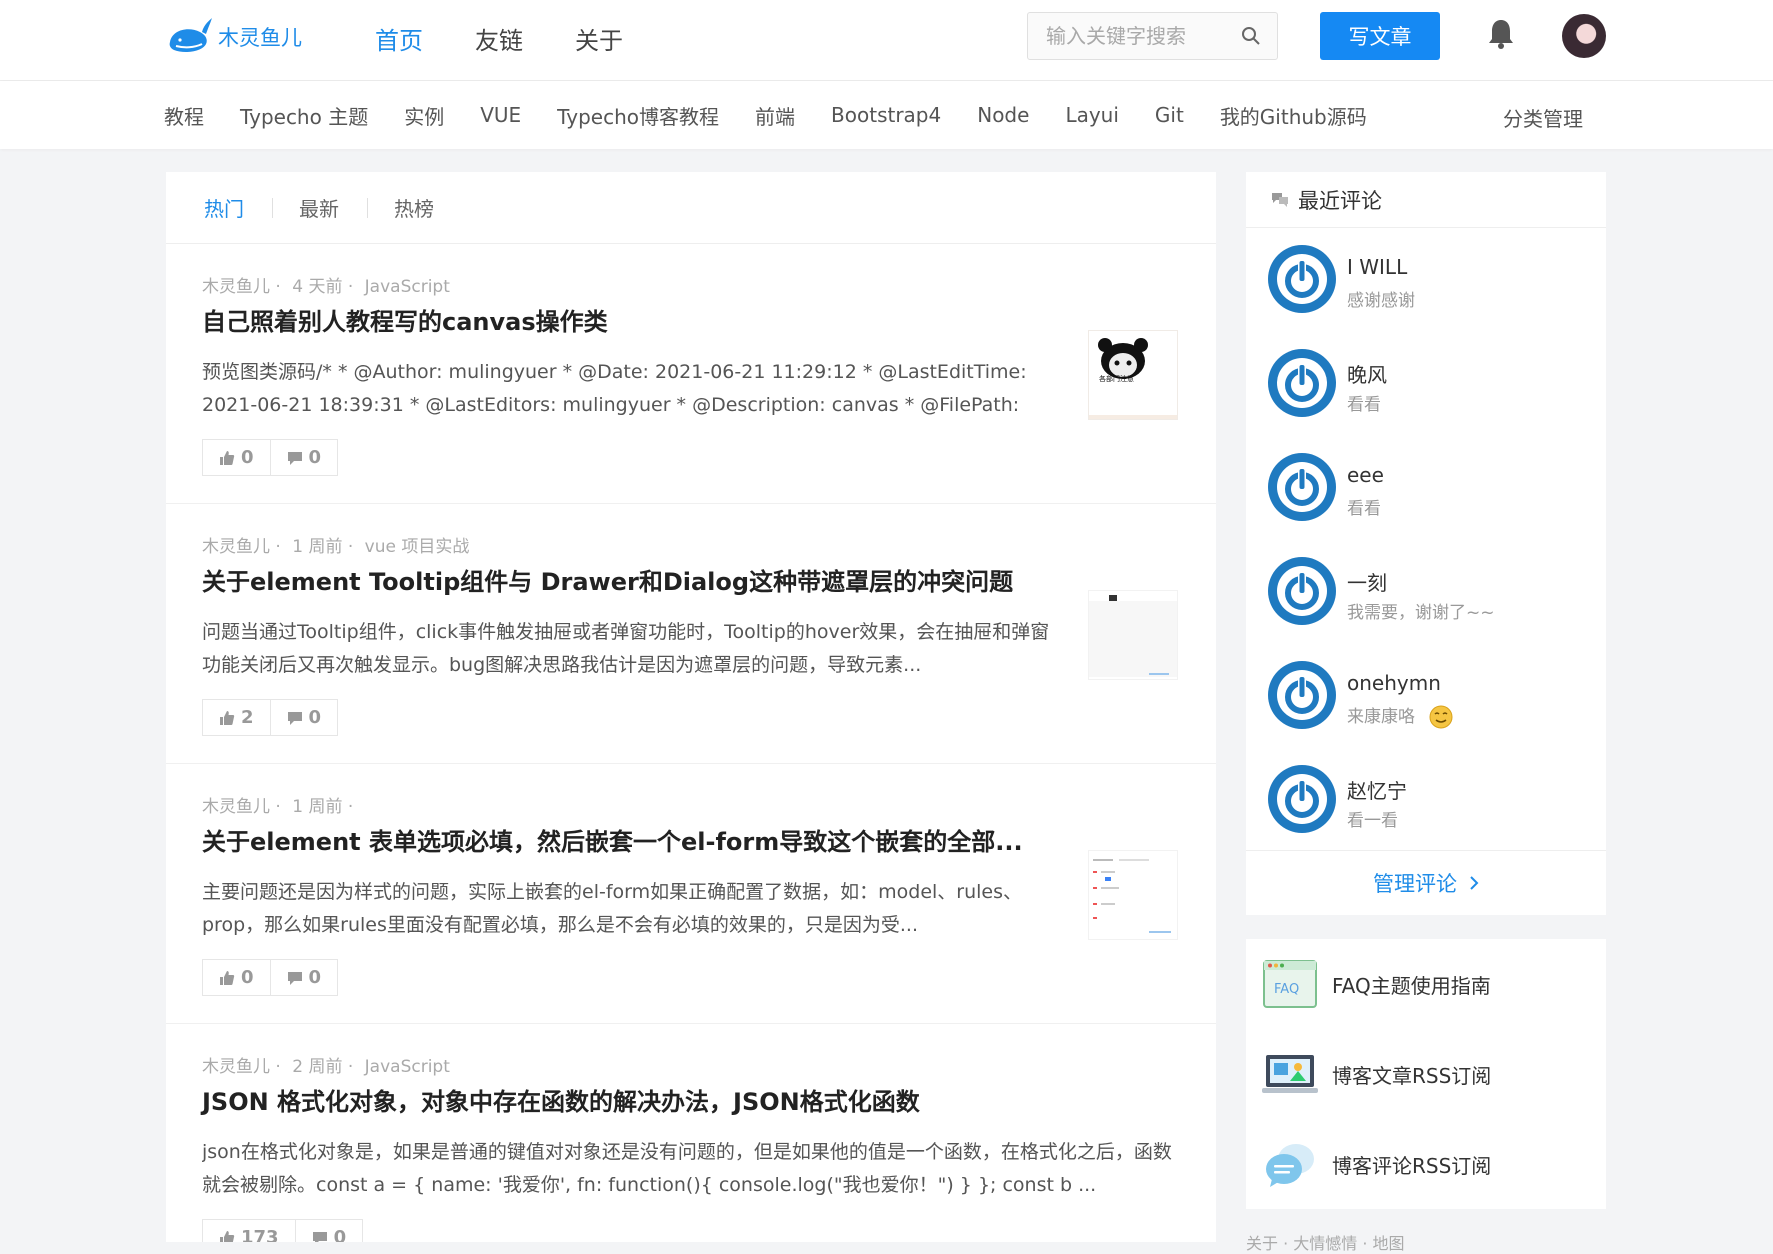  What do you see at coordinates (525, 38) in the screenshot?
I see `main-nav: 首页 友链 关于` at bounding box center [525, 38].